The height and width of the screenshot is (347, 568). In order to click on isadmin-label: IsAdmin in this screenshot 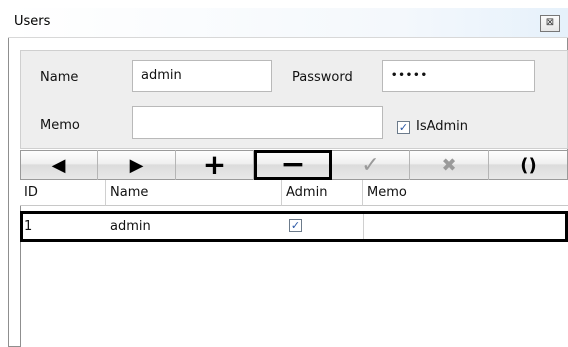, I will do `click(442, 126)`.